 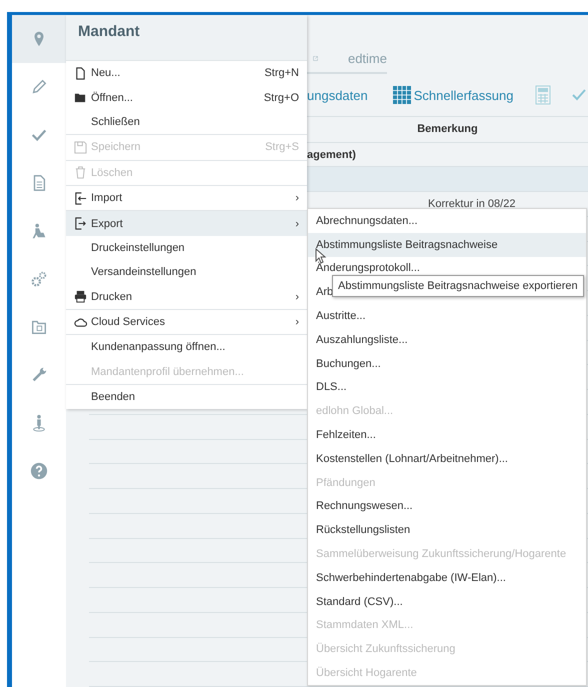 I want to click on menu-item: Export ›, so click(x=186, y=223).